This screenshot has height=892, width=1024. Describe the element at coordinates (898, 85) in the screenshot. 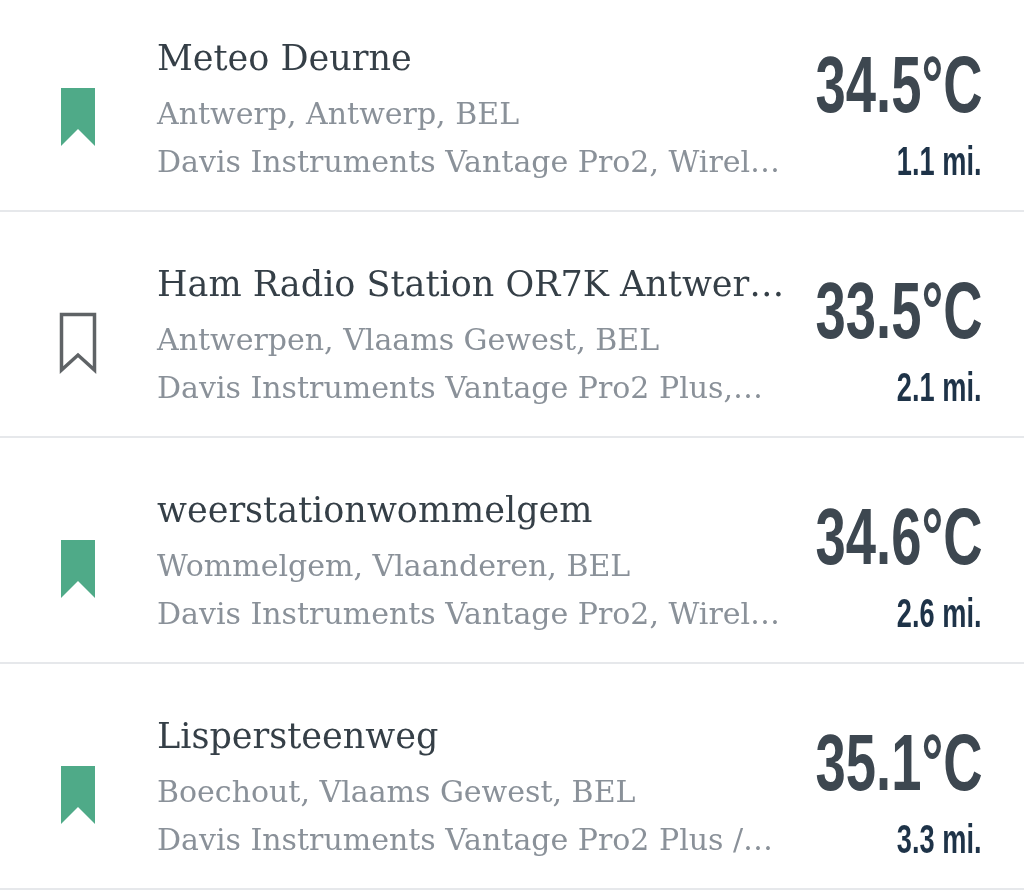

I see `temperature-reading: 34.5°C` at that location.